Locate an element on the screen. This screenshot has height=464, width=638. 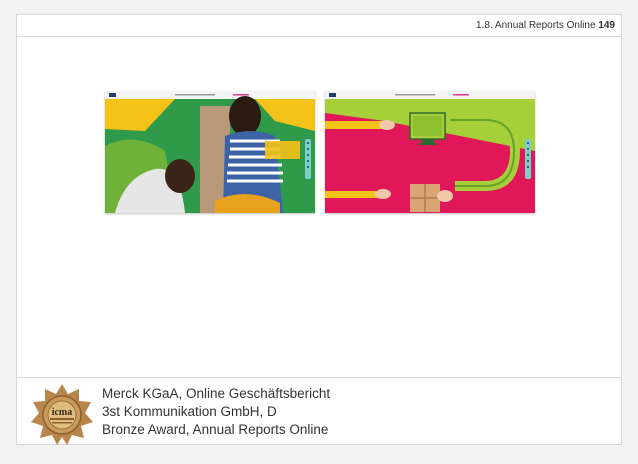
page-header: 1.8. Annual Reports Online 149 is located at coordinates (545, 25).